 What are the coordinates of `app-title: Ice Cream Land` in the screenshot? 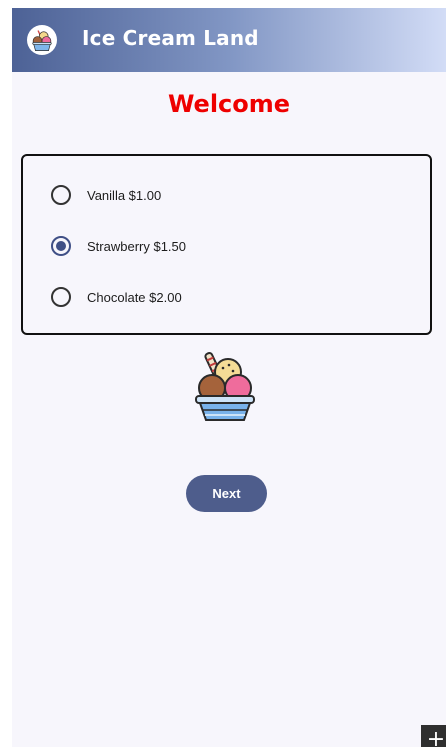 It's located at (170, 38).